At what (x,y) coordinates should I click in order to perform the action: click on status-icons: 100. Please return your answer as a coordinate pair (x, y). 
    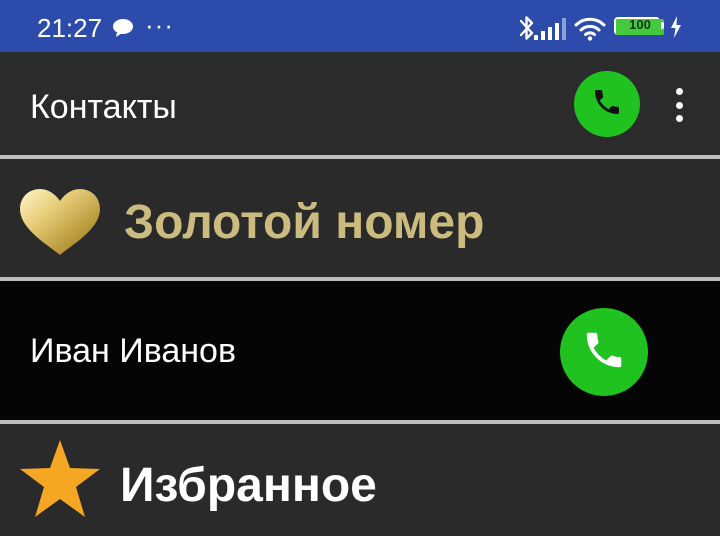
    Looking at the image, I should click on (597, 28).